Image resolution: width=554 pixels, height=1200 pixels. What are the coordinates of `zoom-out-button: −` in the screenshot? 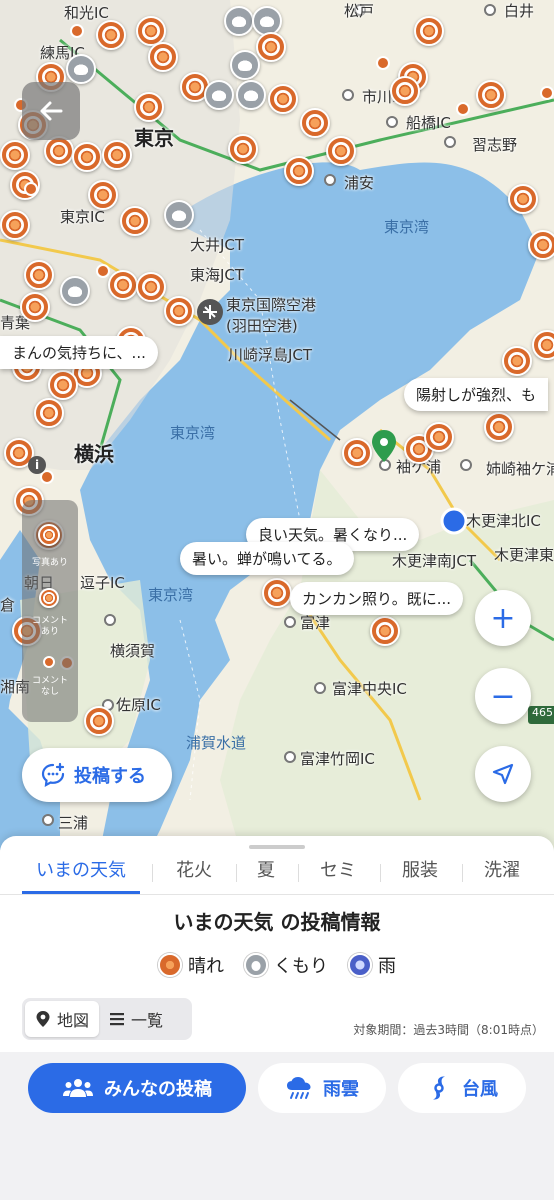 It's located at (503, 696).